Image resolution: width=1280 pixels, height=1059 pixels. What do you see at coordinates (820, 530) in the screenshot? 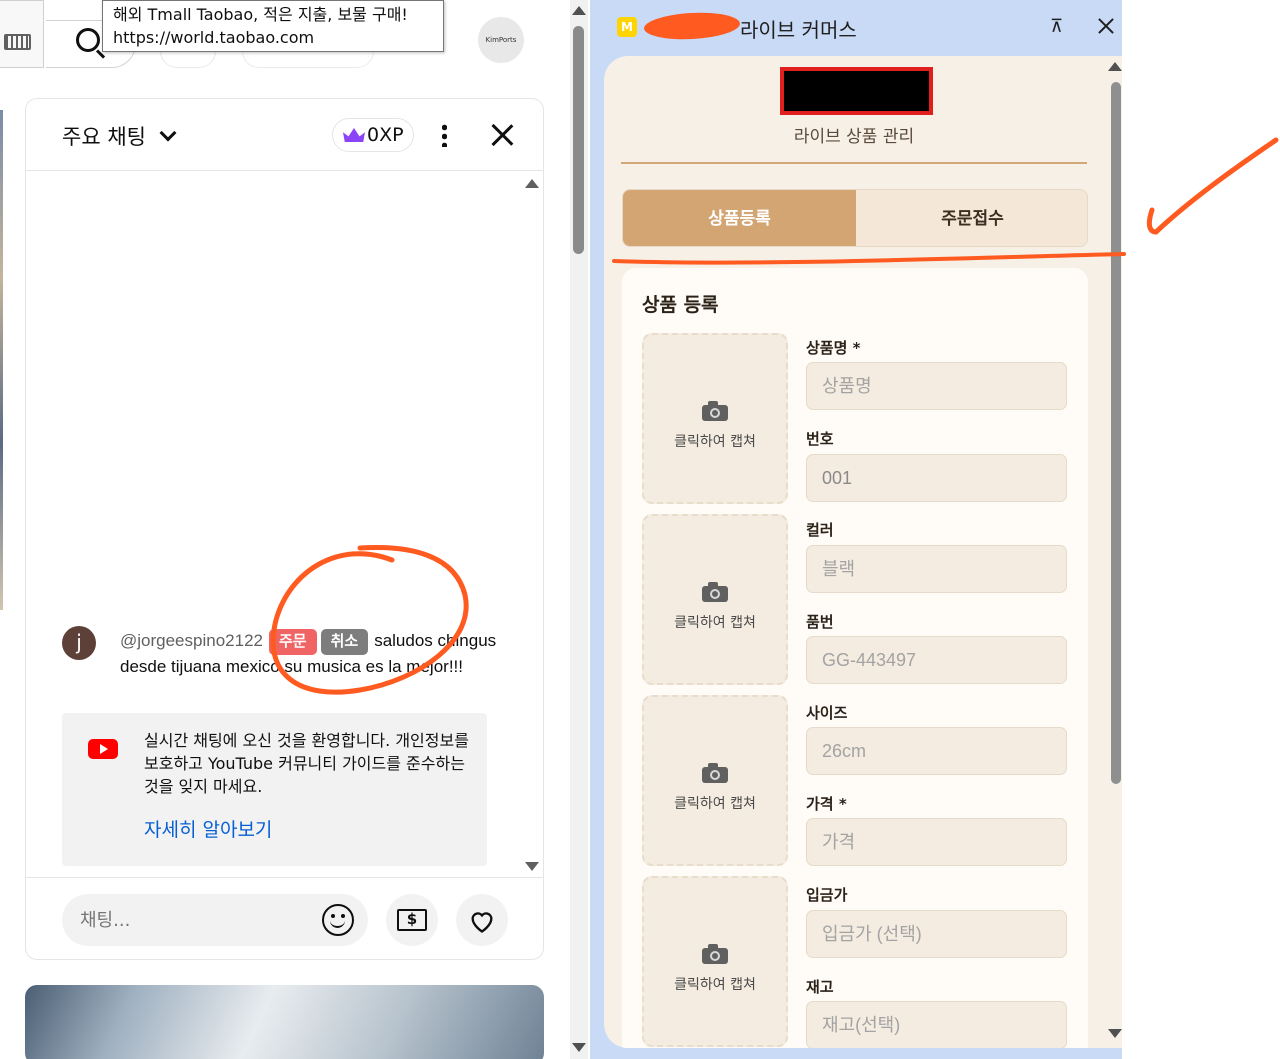
I see `field-label-color: 컬러` at bounding box center [820, 530].